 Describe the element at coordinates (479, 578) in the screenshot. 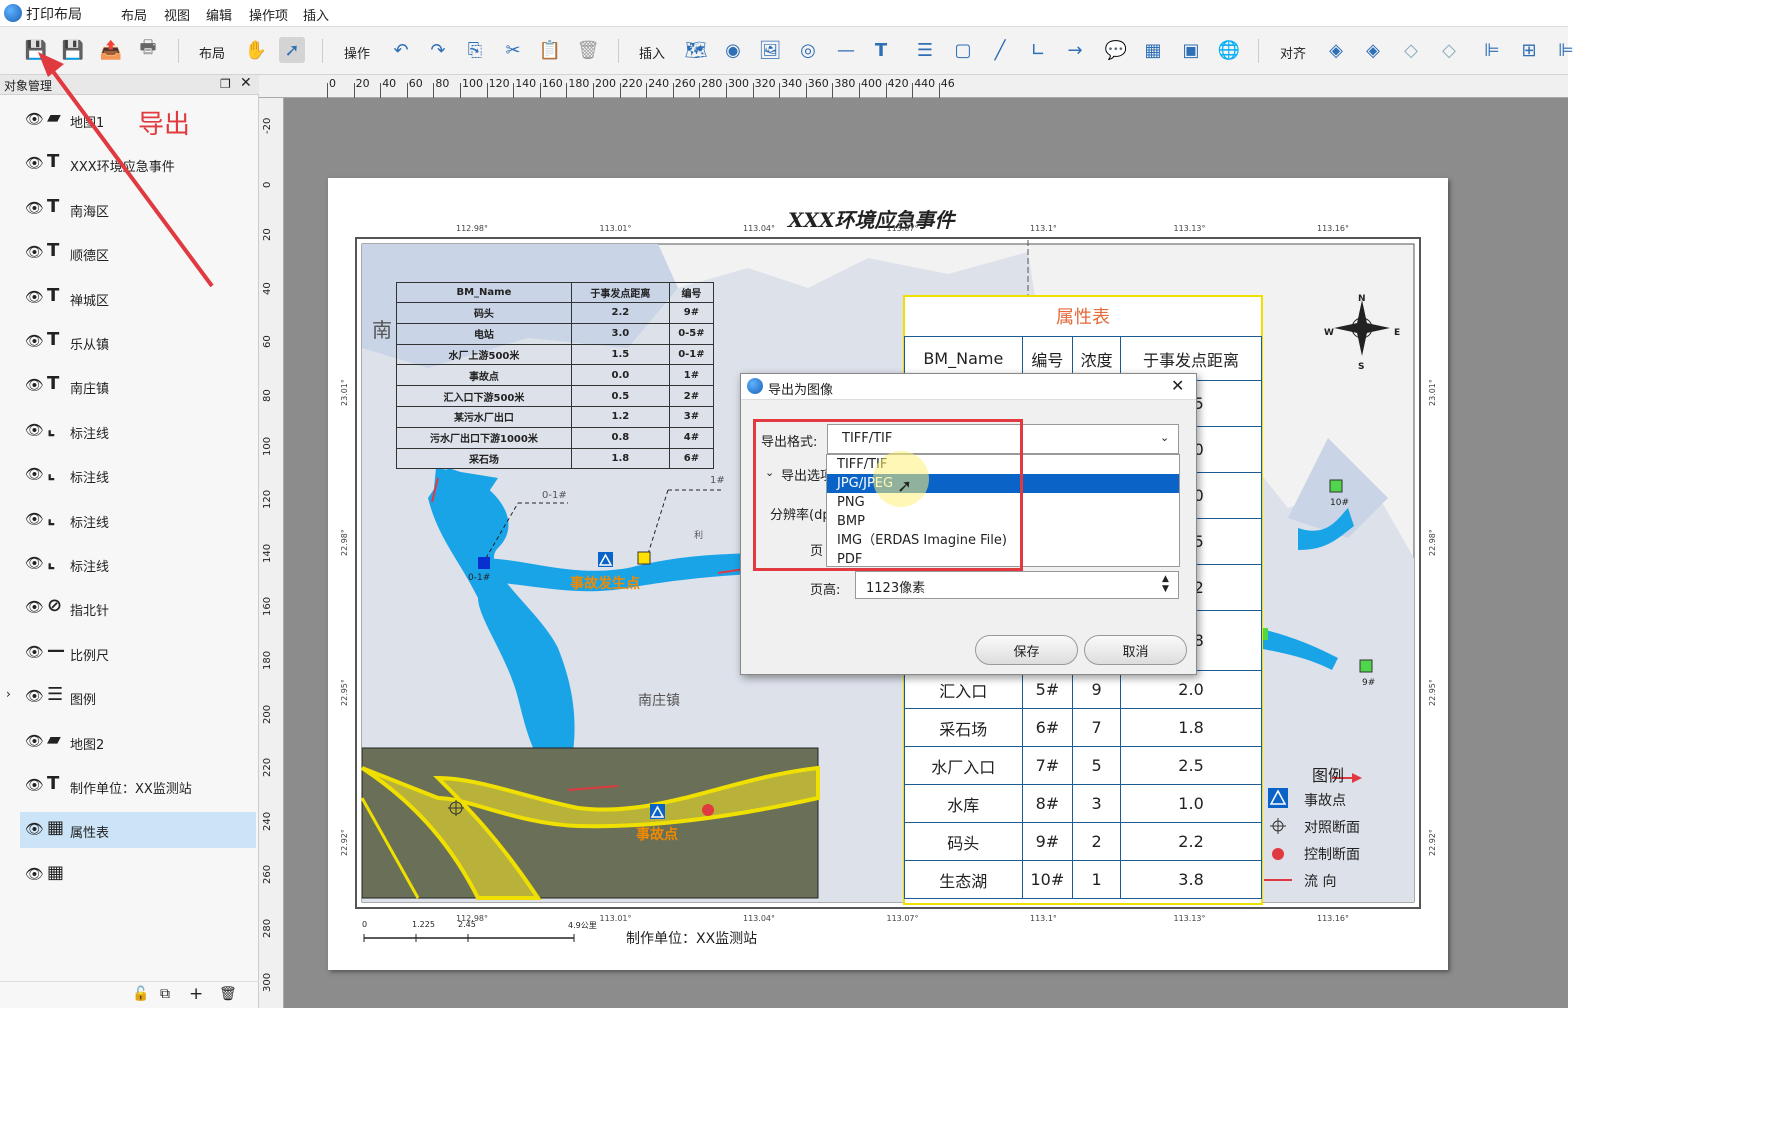

I see `label-01b: 0-1#` at that location.